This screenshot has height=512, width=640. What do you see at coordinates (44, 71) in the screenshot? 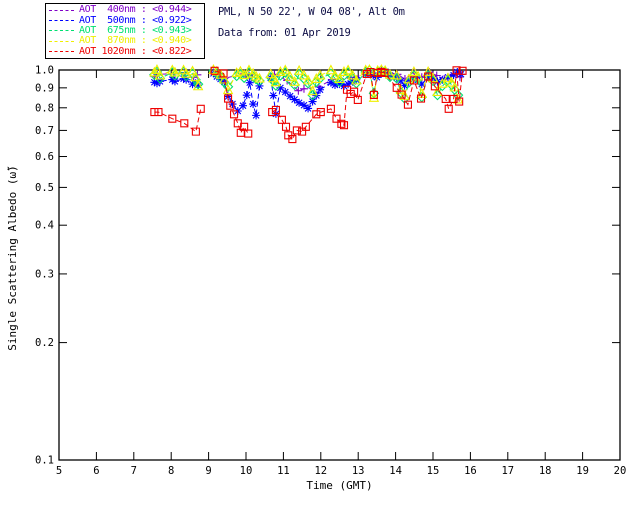
I see `y-tick-label: 1.0` at bounding box center [44, 71].